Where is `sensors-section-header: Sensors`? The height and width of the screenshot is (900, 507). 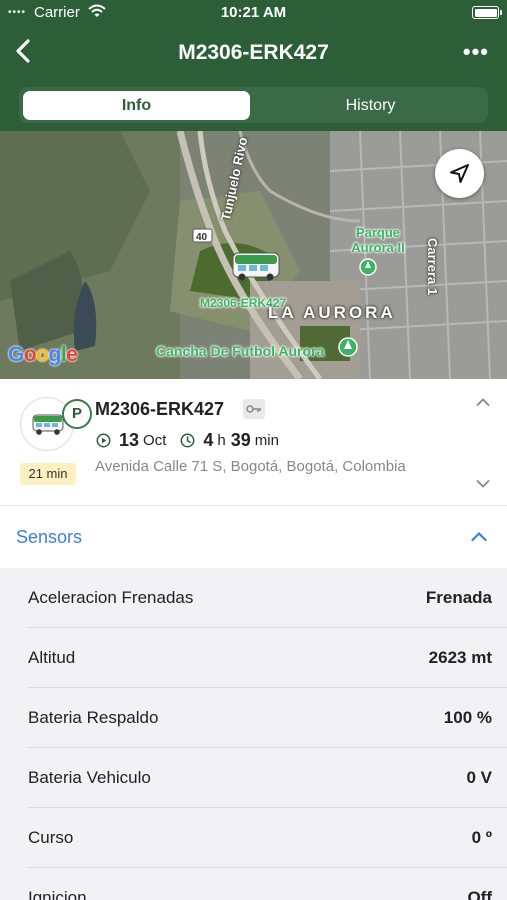 sensors-section-header: Sensors is located at coordinates (253, 537).